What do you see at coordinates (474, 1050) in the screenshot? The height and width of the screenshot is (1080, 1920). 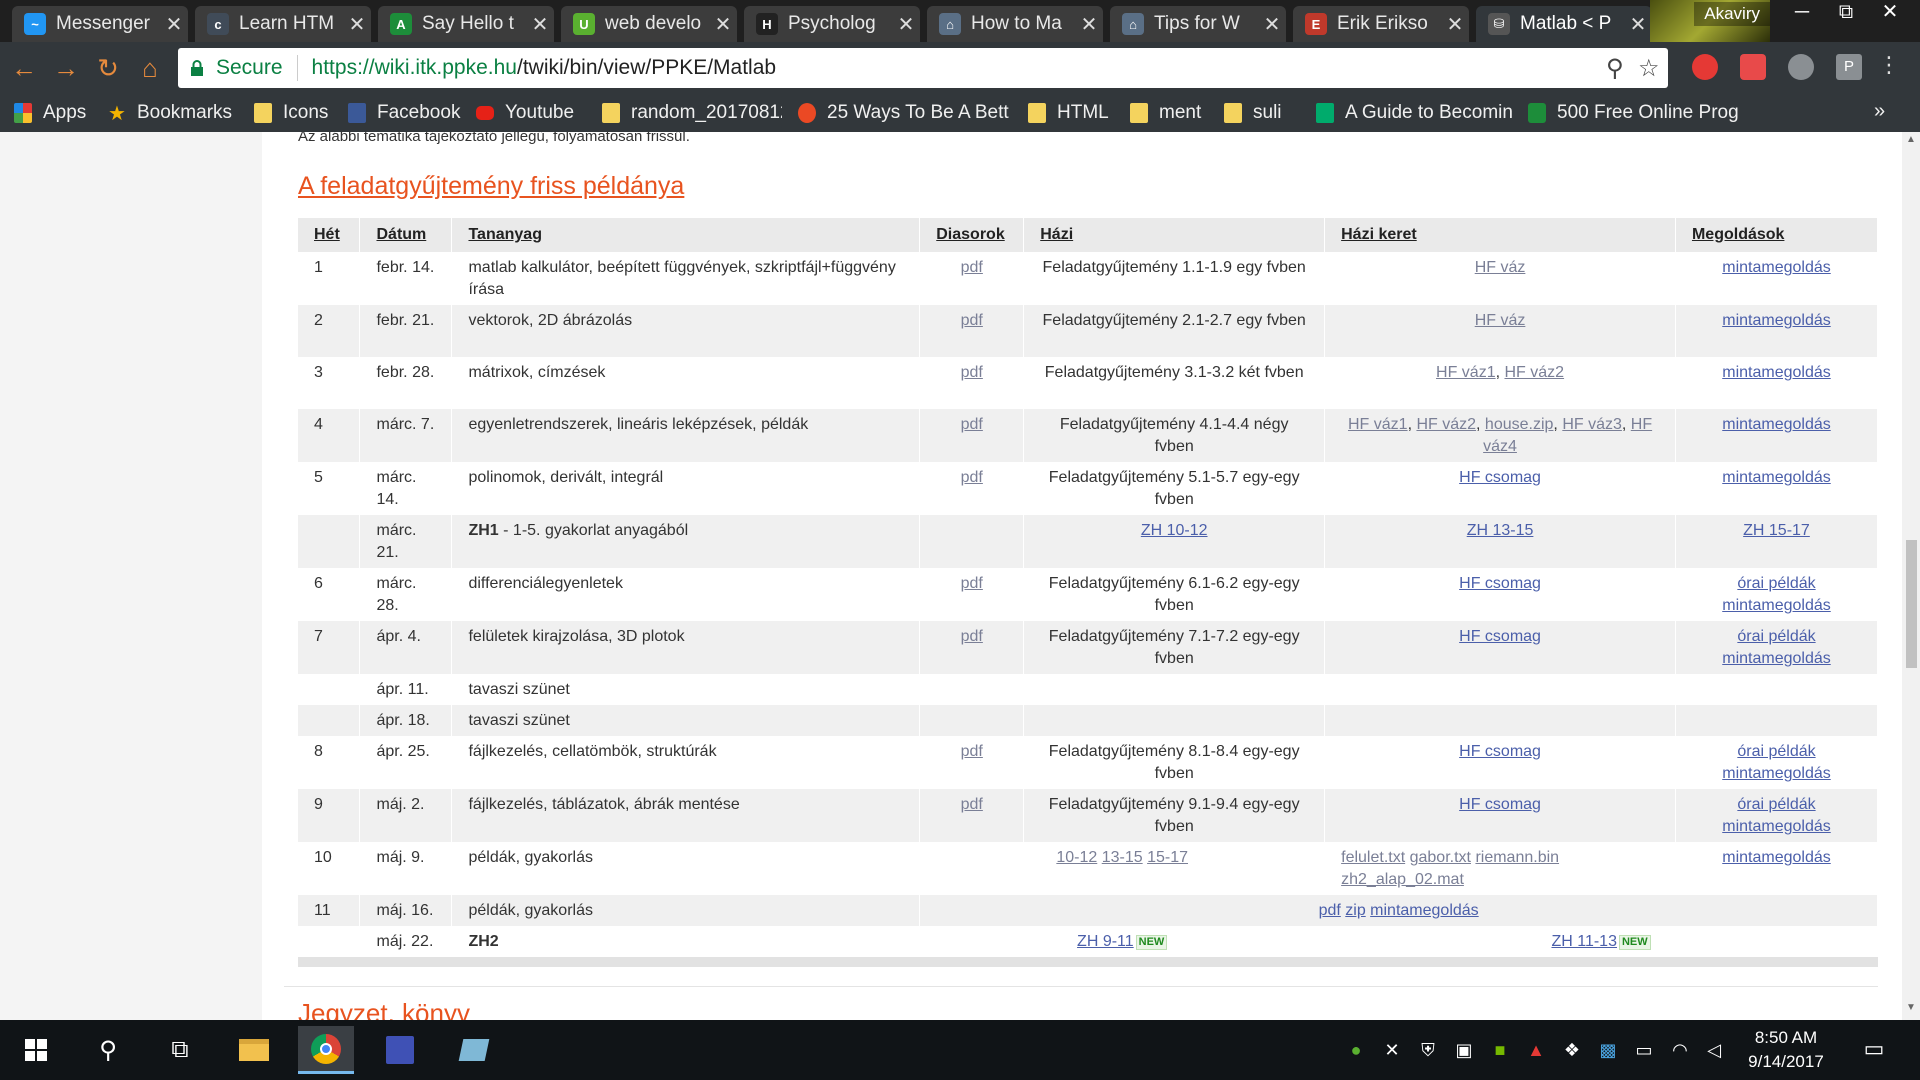 I see `notepad-app-icon` at bounding box center [474, 1050].